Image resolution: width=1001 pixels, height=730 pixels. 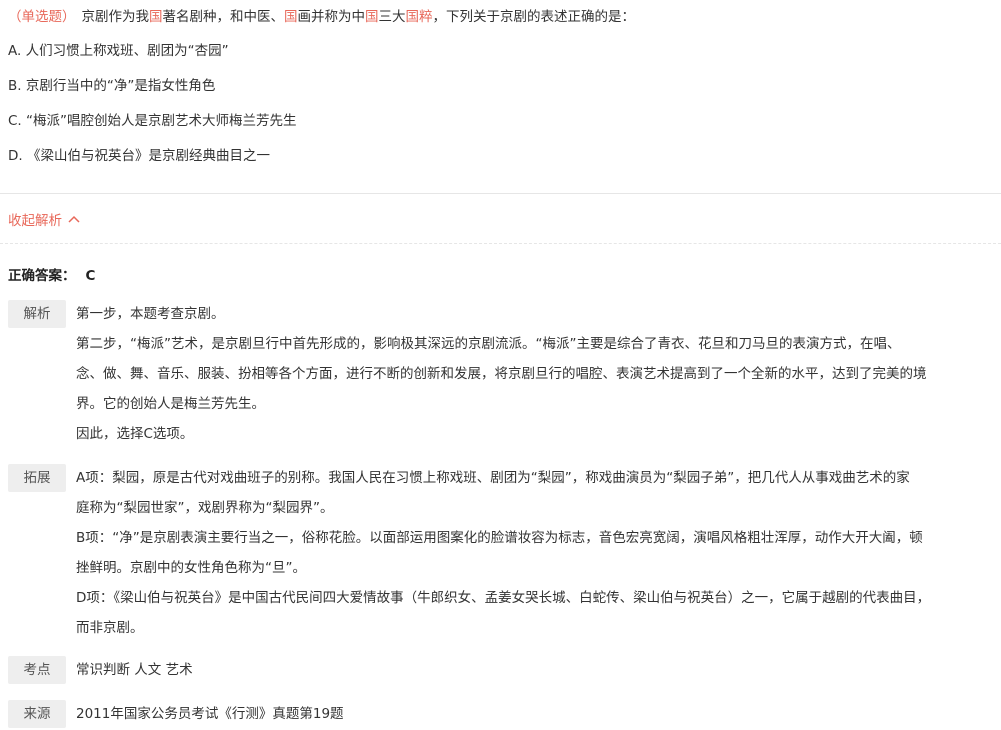 I want to click on extension-line: 而非京剧。, so click(x=110, y=628).